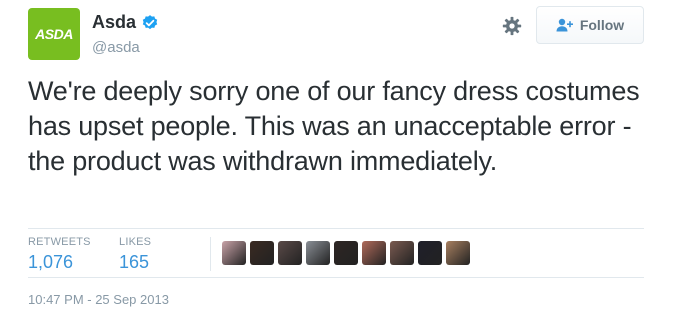  I want to click on tweet-timestamp: 10:47 PM - 25 Sep 2013, so click(98, 299).